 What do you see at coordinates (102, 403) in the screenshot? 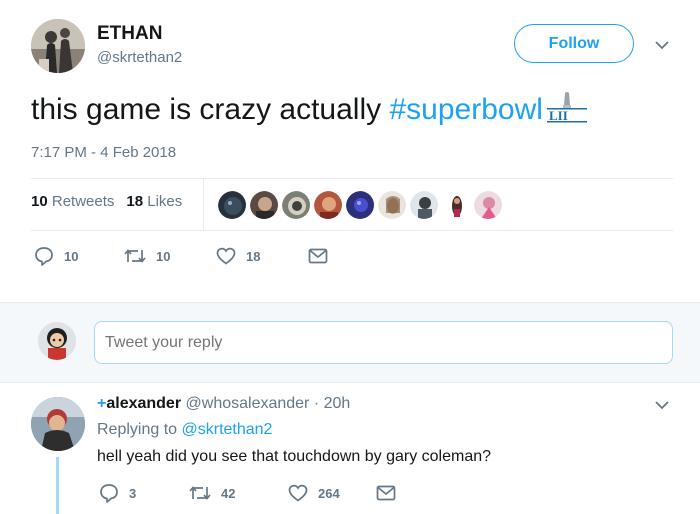
I see `reply-author-plus: +` at bounding box center [102, 403].